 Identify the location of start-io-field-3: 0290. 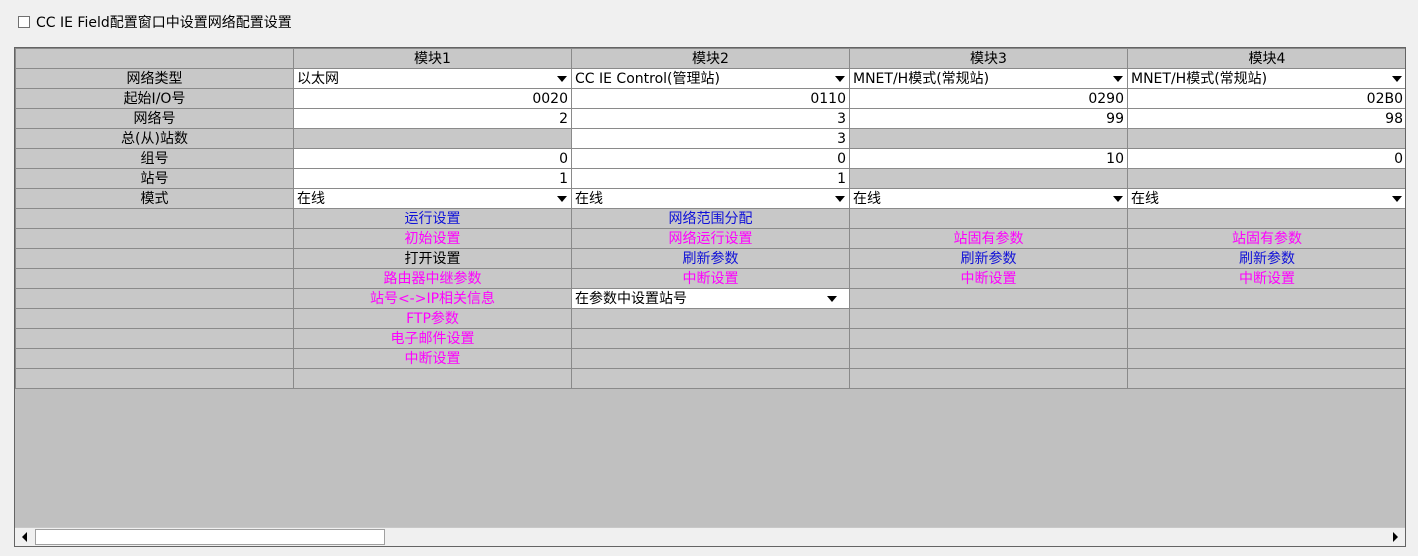
(988, 98).